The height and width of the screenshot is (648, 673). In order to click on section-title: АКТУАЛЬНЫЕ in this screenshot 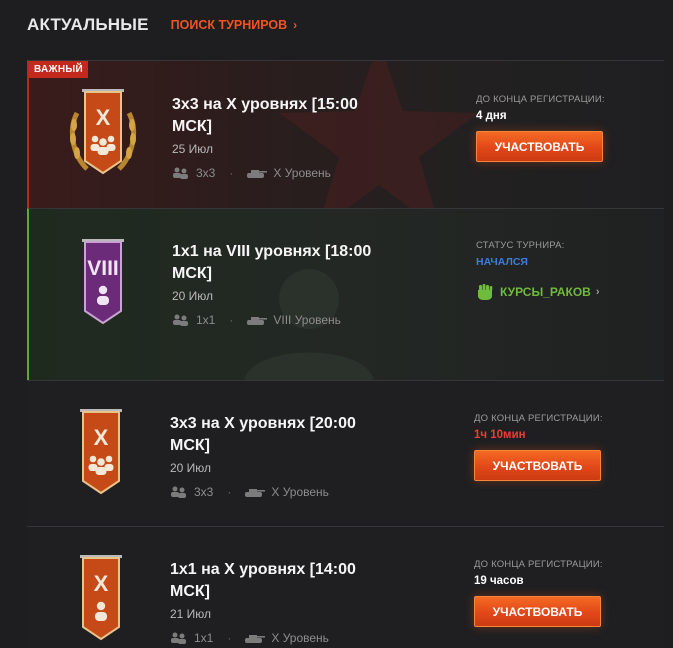, I will do `click(88, 24)`.